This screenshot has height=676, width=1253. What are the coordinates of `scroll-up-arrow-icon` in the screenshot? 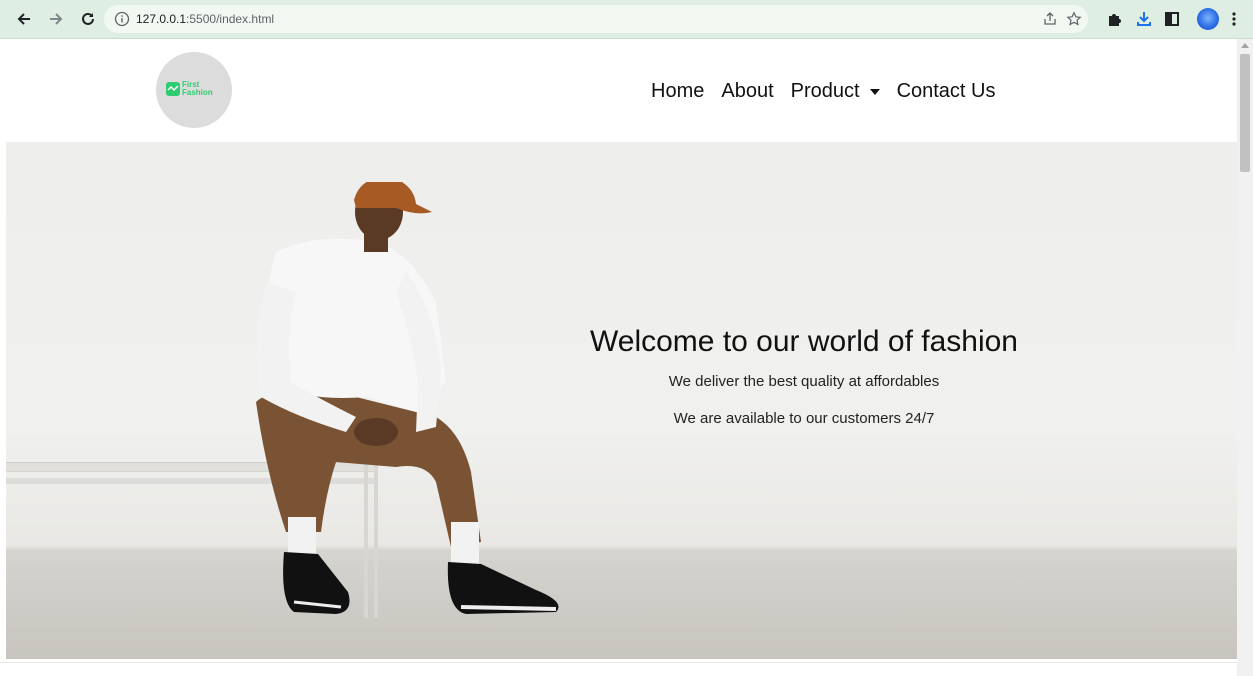 It's located at (1245, 45).